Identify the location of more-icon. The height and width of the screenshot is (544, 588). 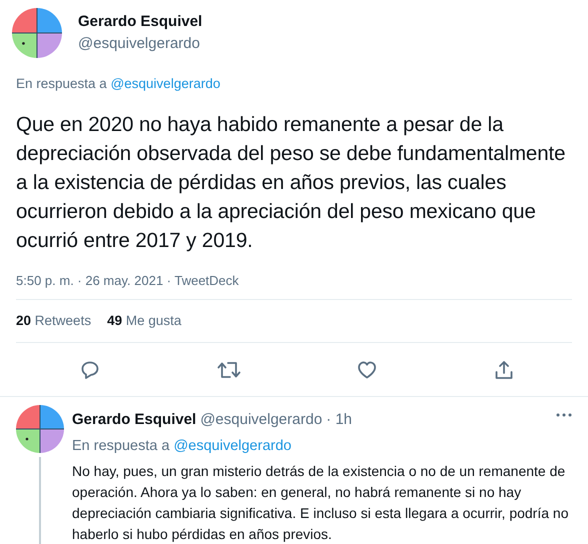
(564, 415).